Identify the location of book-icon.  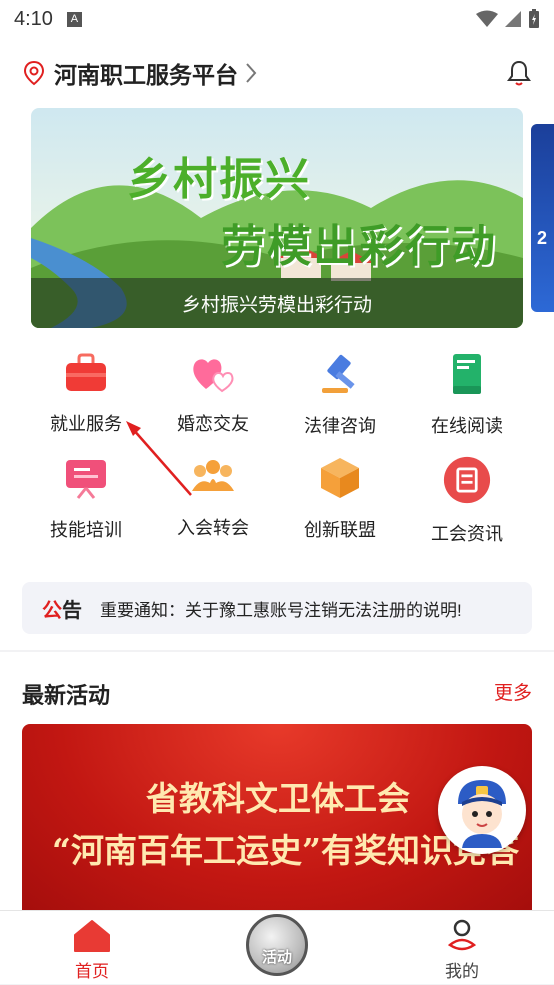
(467, 374).